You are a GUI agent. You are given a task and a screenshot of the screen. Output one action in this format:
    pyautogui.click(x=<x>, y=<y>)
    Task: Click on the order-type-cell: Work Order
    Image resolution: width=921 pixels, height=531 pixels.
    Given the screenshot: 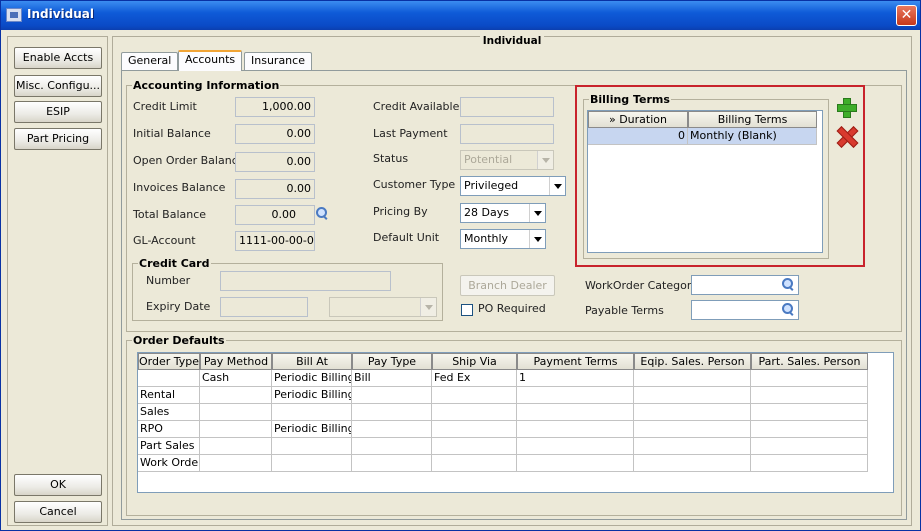 What is the action you would take?
    pyautogui.click(x=169, y=463)
    